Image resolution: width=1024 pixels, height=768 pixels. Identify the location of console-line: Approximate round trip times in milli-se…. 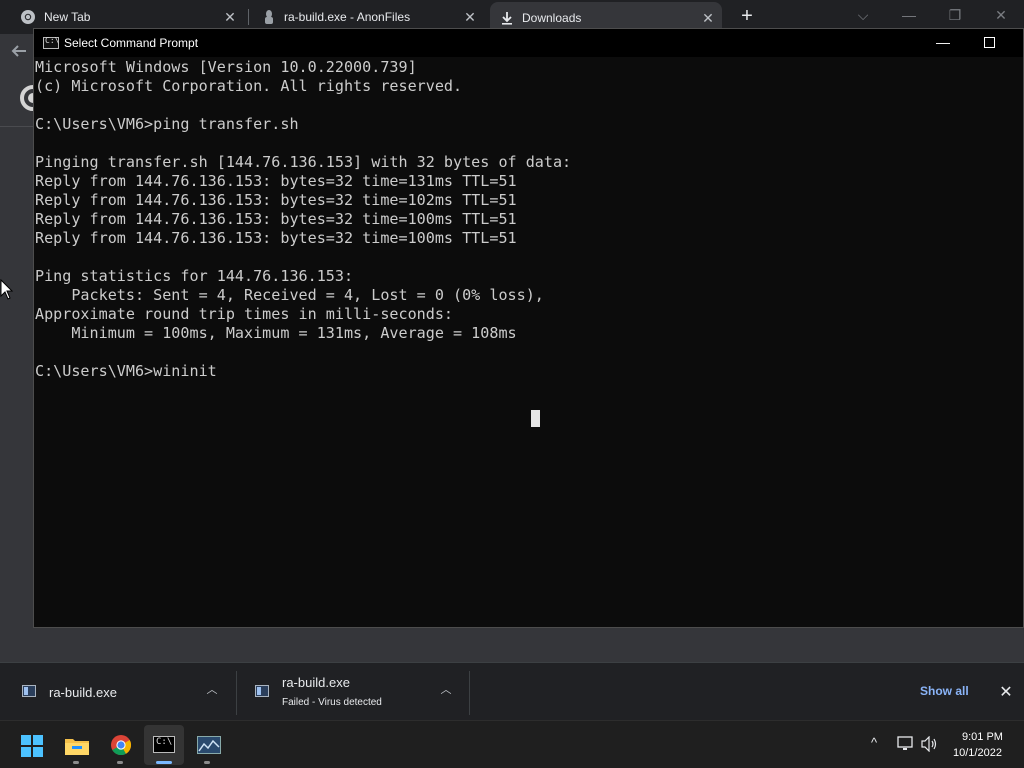
(244, 314).